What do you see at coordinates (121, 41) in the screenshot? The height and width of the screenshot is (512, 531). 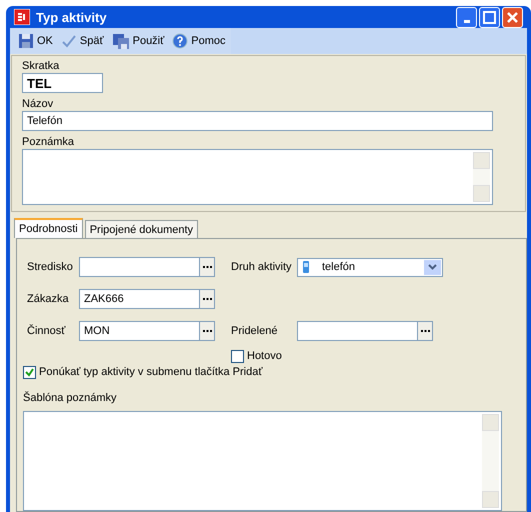 I see `floppy-disks-icon` at bounding box center [121, 41].